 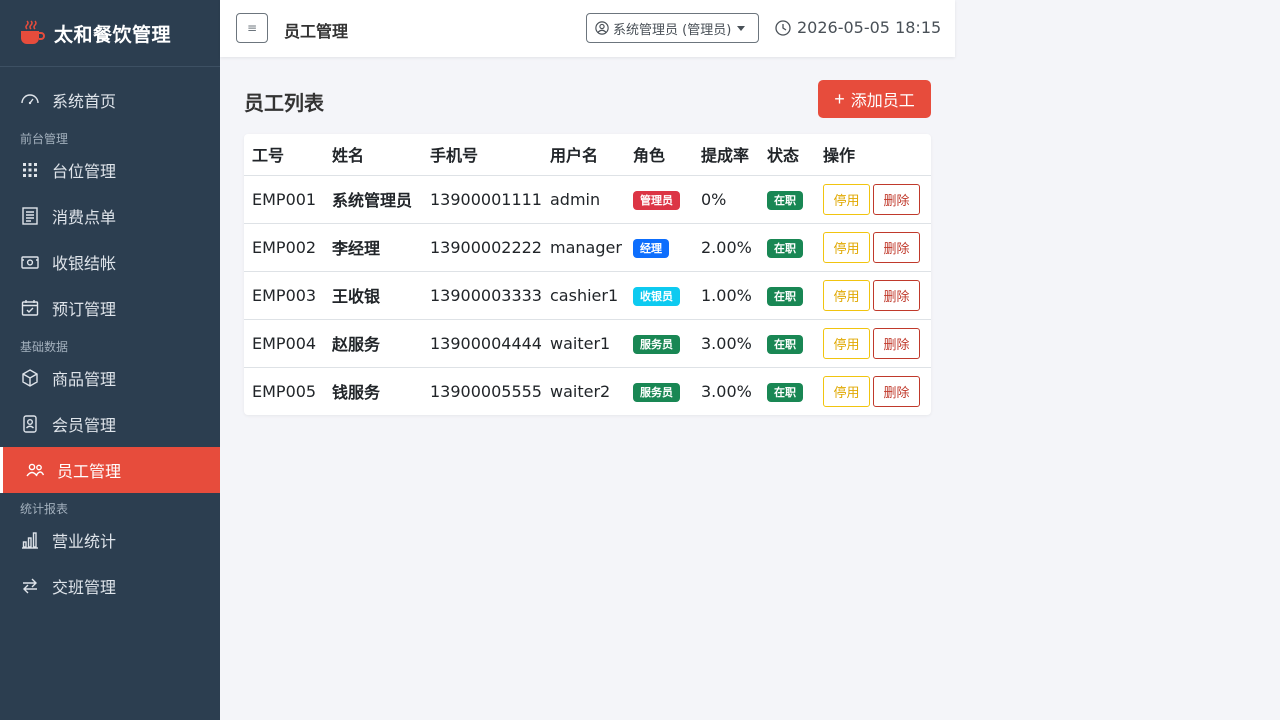 I want to click on sidebar-item: 消费点单, so click(x=110, y=216).